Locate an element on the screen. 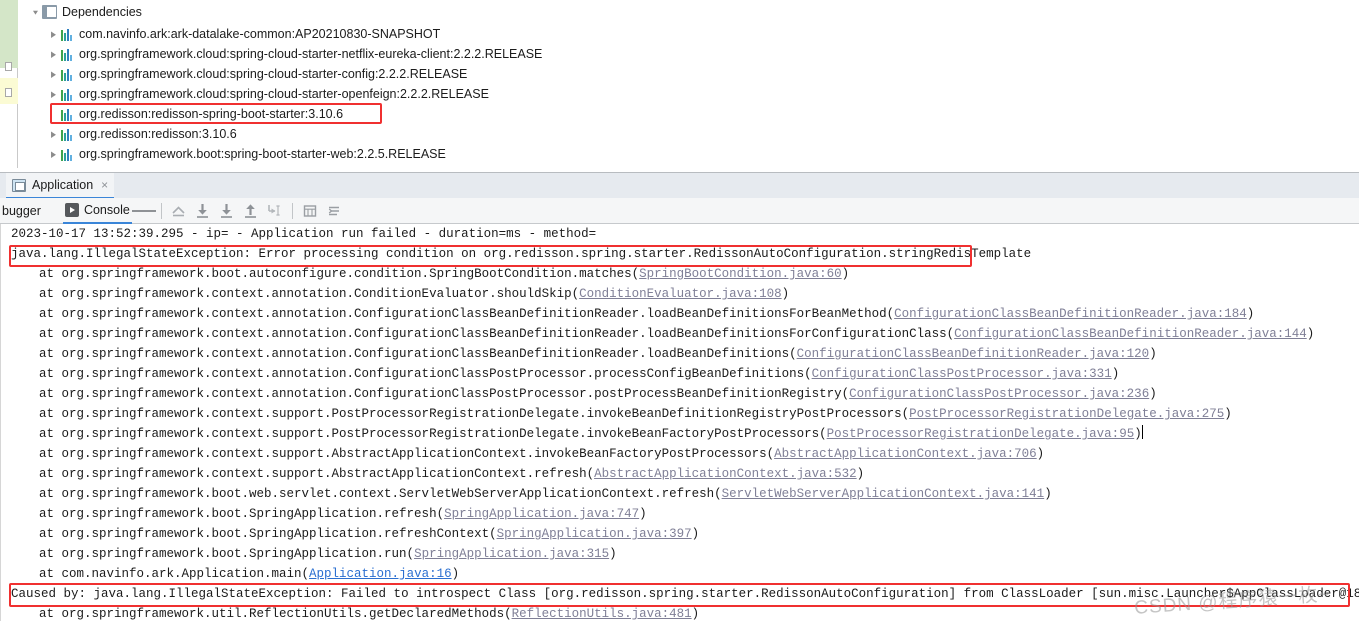 The height and width of the screenshot is (621, 1359). tree-root-label: Dependencies is located at coordinates (102, 12).